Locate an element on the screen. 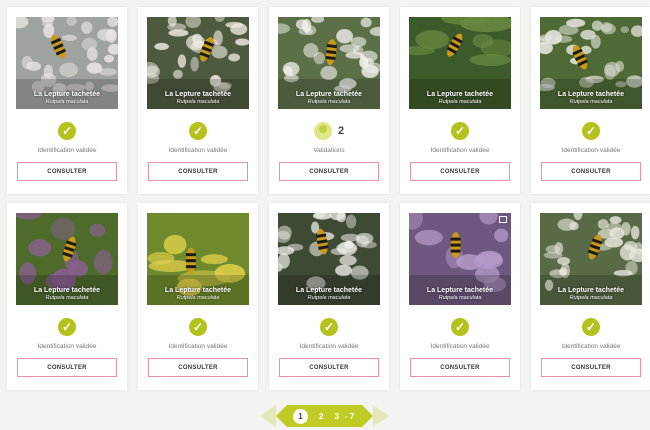 The image size is (650, 430). page-link: 3 is located at coordinates (336, 416).